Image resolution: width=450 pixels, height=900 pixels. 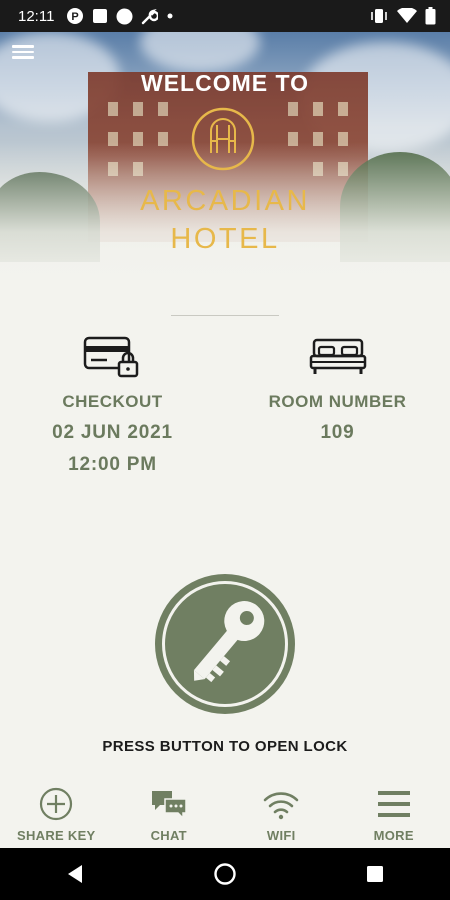 What do you see at coordinates (225, 201) in the screenshot?
I see `hotel-name-line1: ARCADIAN` at bounding box center [225, 201].